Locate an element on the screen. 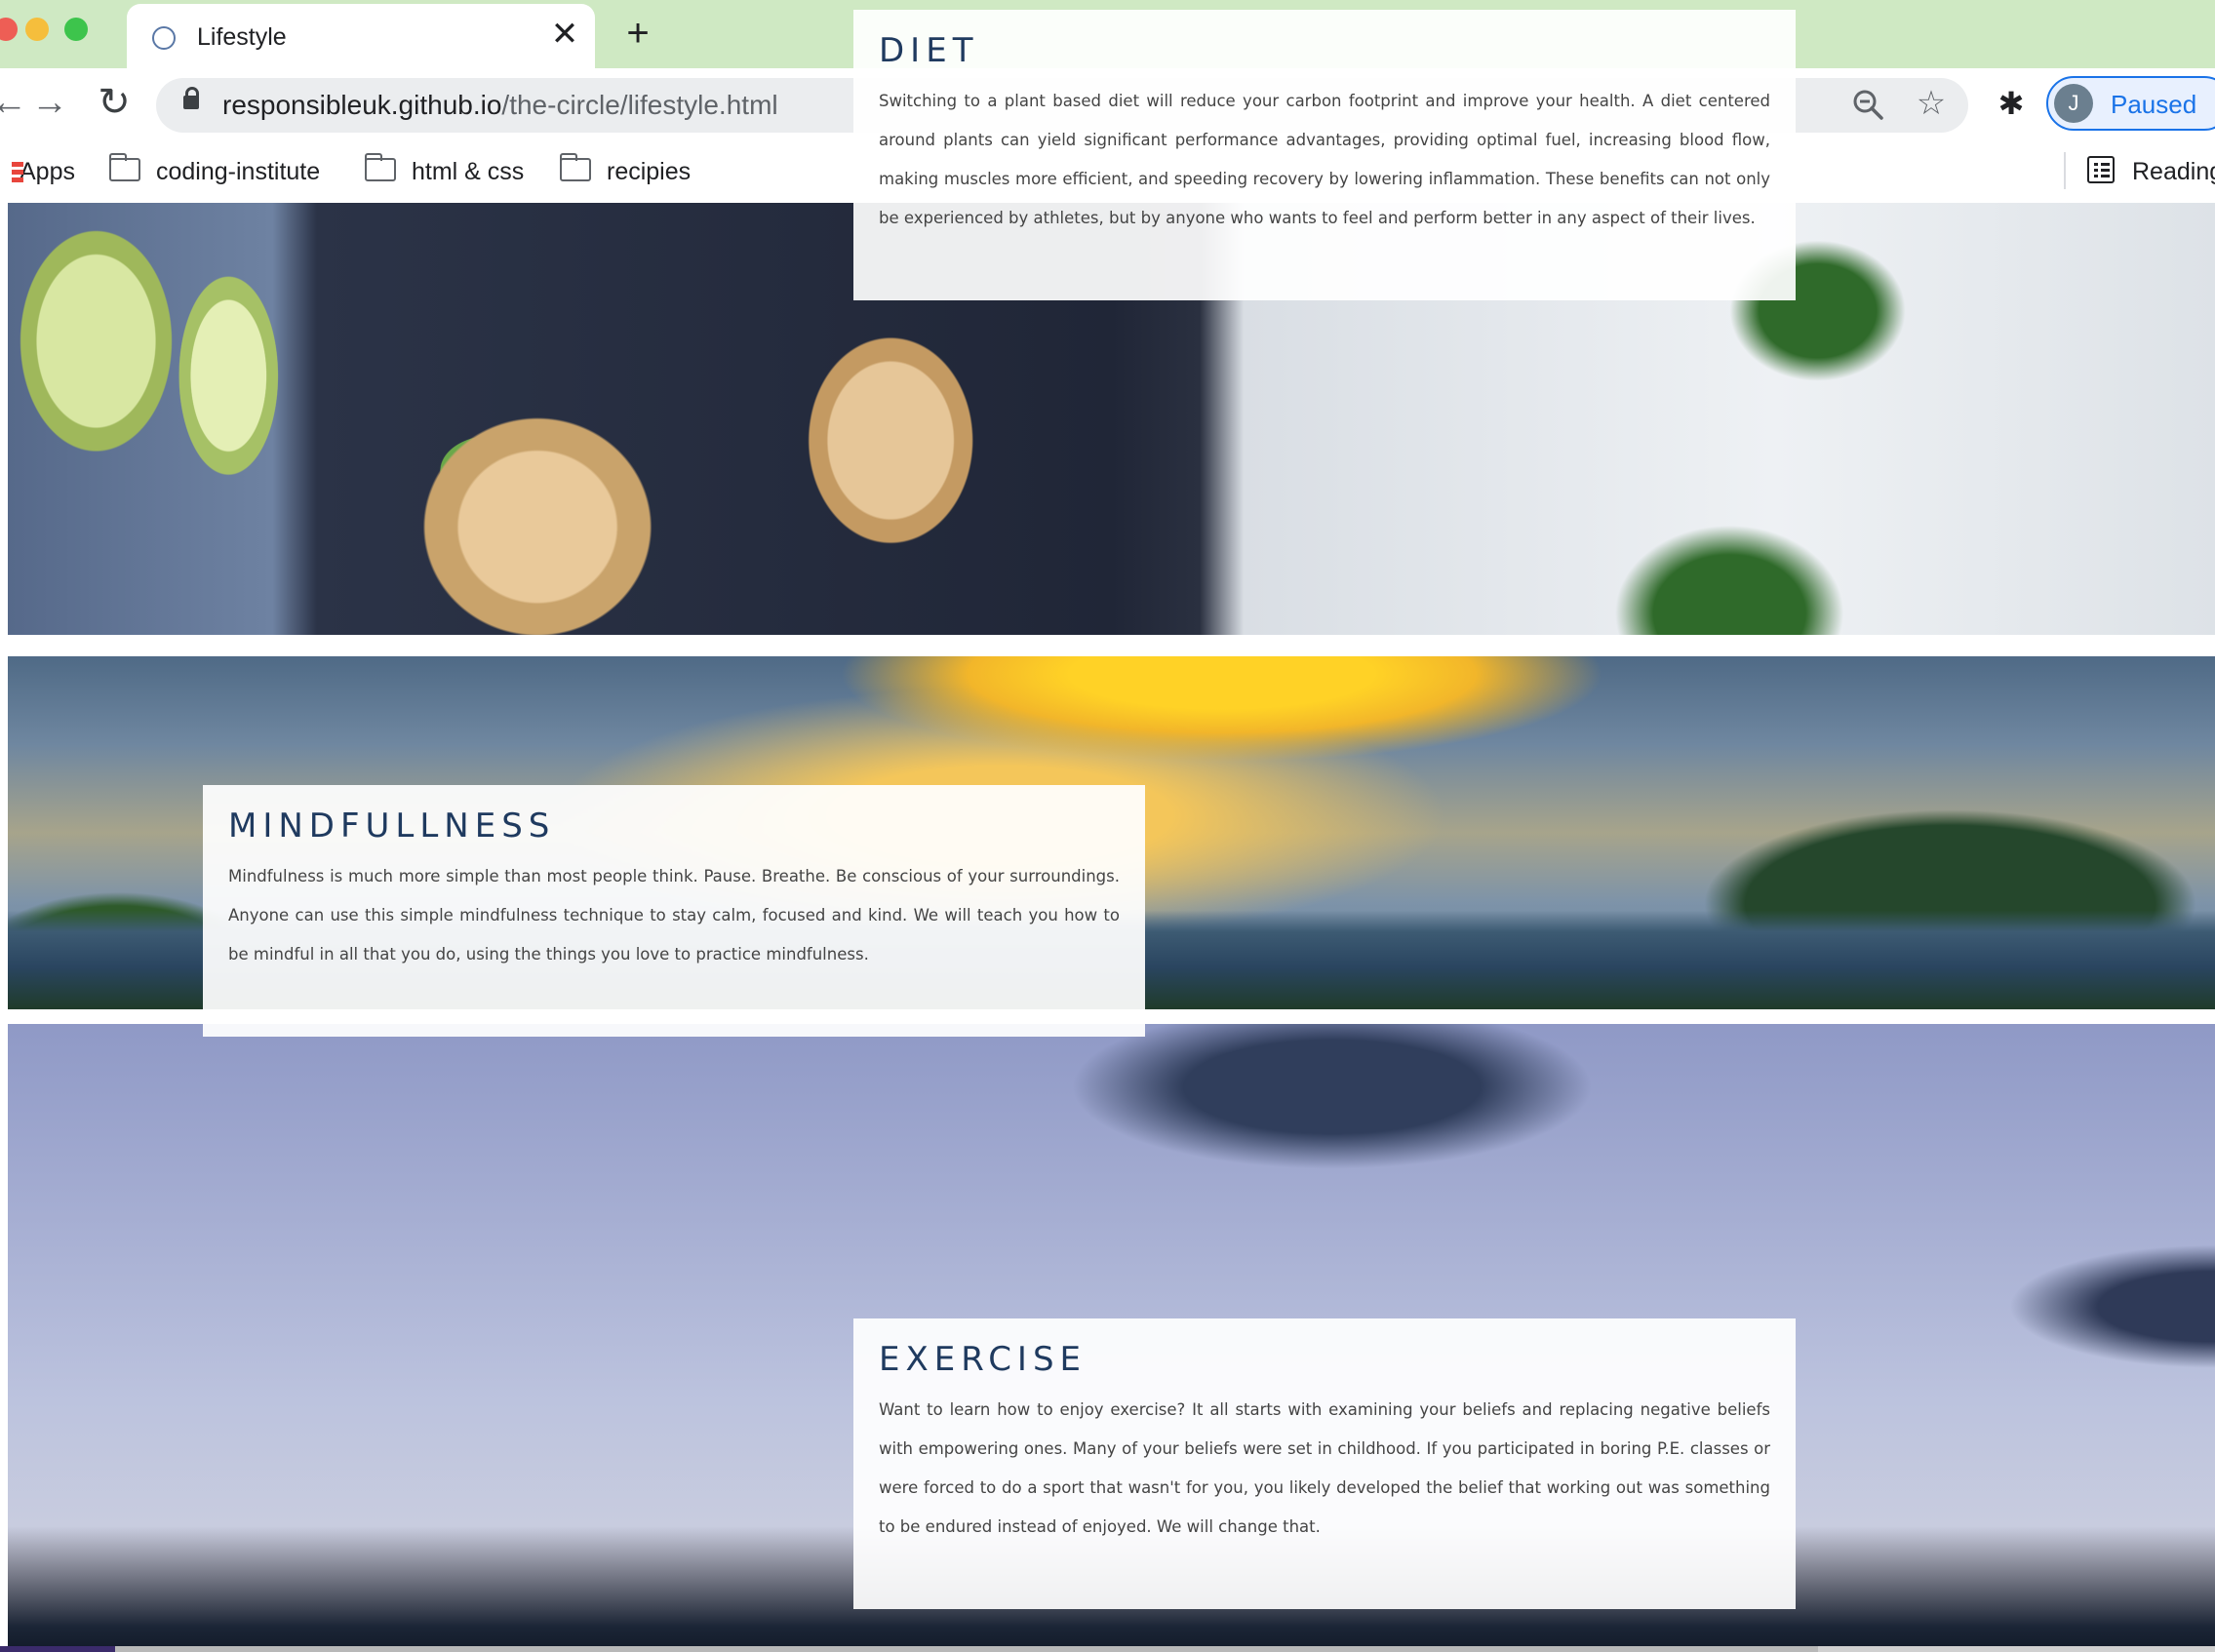 The image size is (2215, 1652). bookmark-apps-label: Apps is located at coordinates (47, 171).